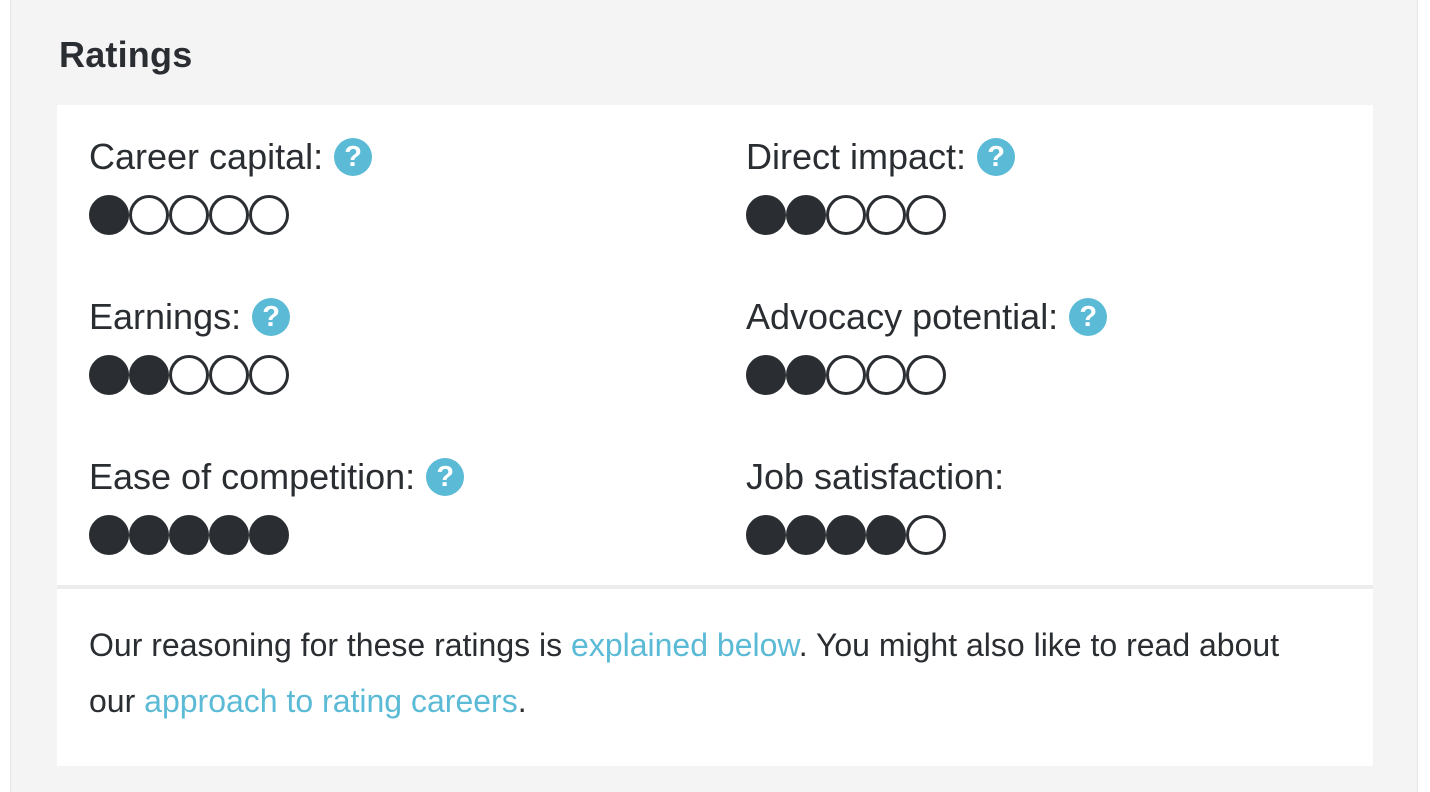 The width and height of the screenshot is (1430, 792). Describe the element at coordinates (190, 345) in the screenshot. I see `rating-earnings: Earnings: ?` at that location.